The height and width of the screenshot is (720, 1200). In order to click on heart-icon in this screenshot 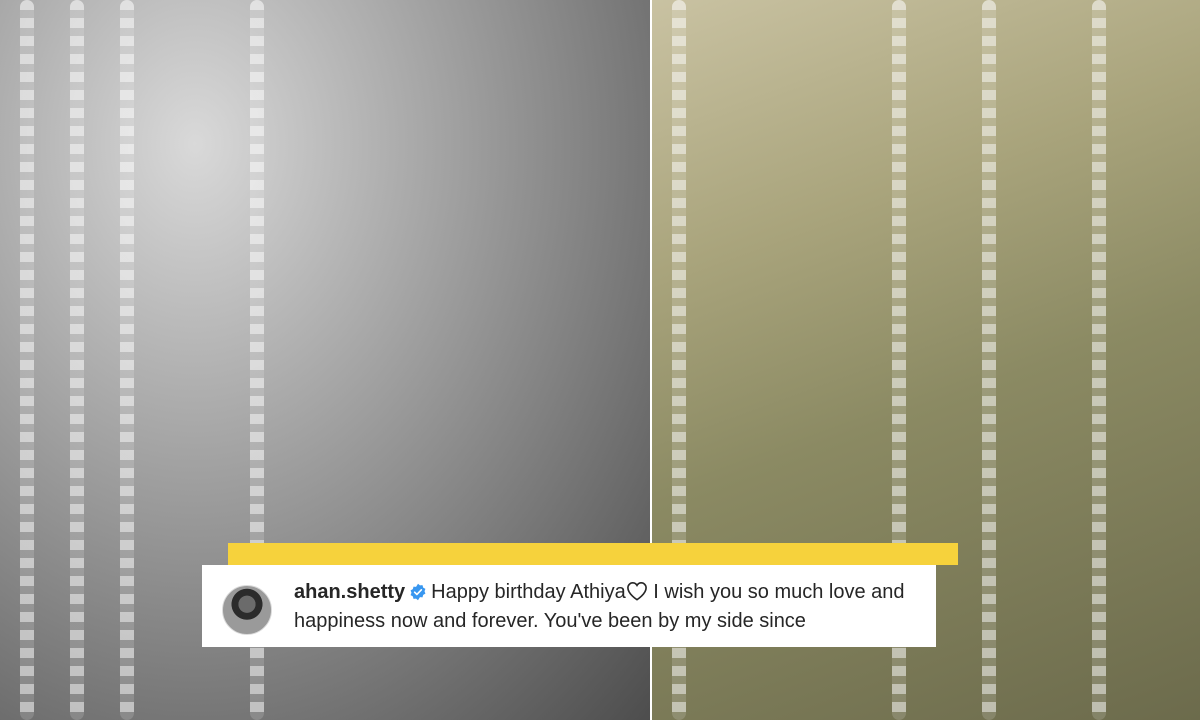, I will do `click(637, 594)`.